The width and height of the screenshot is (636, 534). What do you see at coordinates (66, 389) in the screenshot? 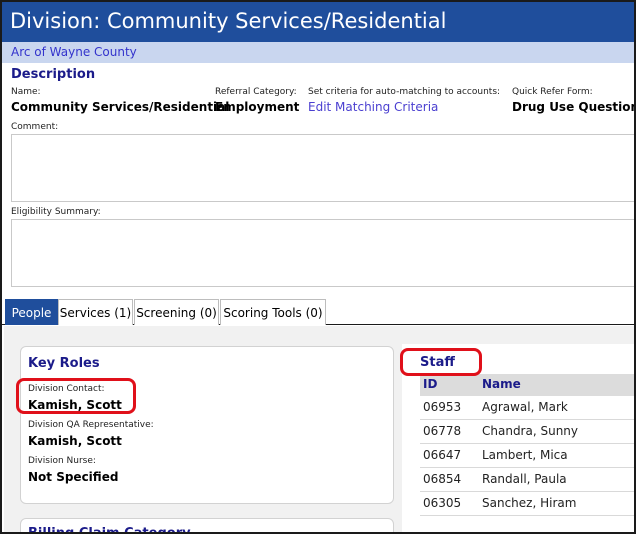
I see `division-contact-label: Division Contact:` at bounding box center [66, 389].